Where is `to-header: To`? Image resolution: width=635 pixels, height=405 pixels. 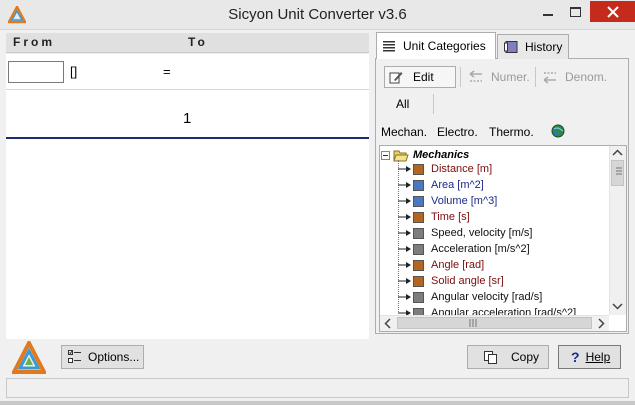
to-header: To is located at coordinates (198, 42).